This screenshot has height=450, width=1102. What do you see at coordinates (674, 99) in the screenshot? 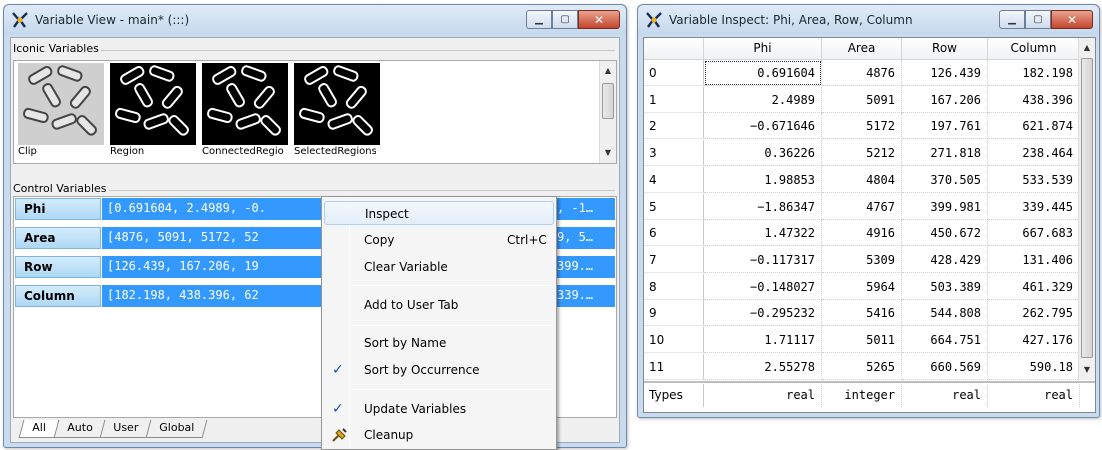
I see `row-index: 1` at bounding box center [674, 99].